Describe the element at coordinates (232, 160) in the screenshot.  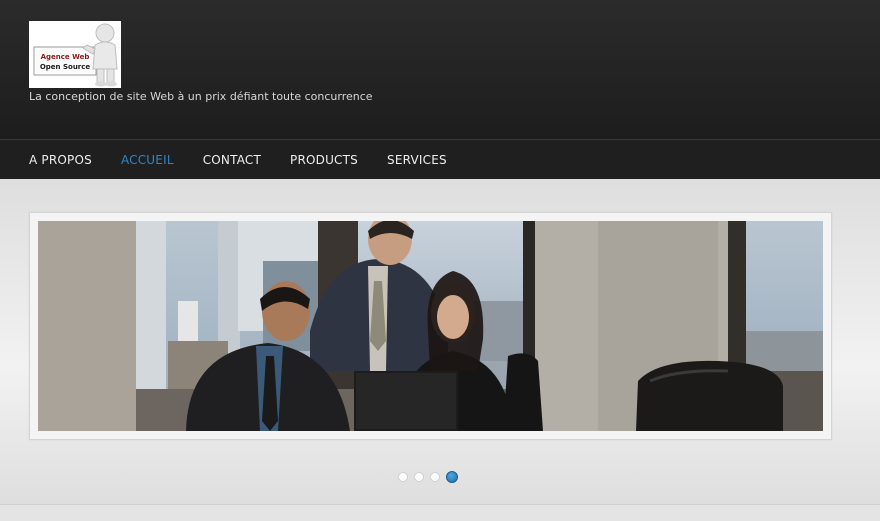
I see `nav-item-contact: CONTACT` at that location.